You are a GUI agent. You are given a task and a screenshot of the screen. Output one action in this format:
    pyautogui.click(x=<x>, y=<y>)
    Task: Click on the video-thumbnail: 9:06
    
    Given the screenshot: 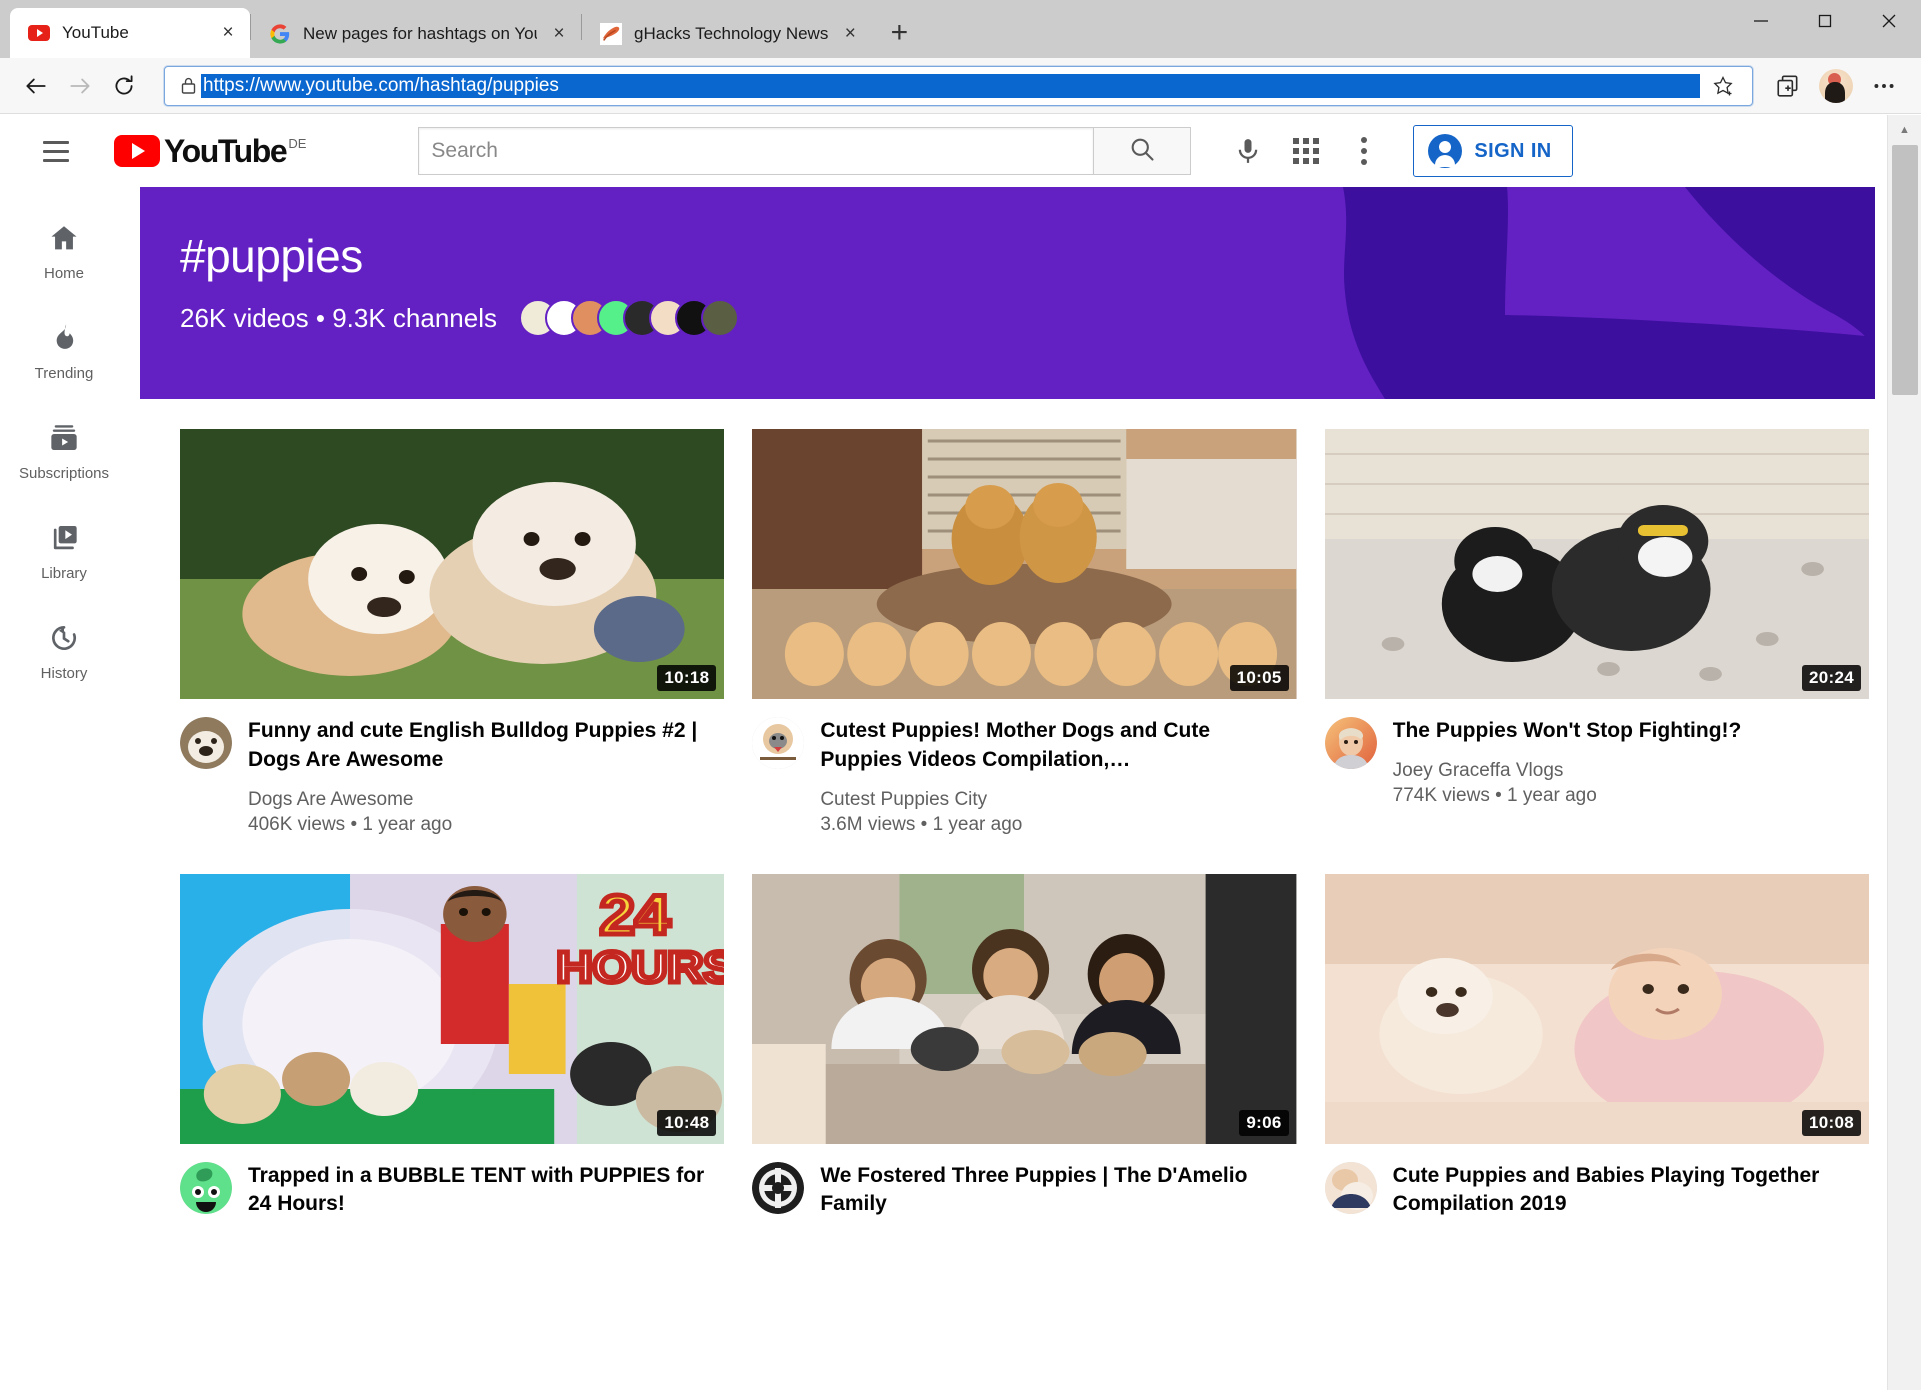 What is the action you would take?
    pyautogui.click(x=1024, y=1008)
    